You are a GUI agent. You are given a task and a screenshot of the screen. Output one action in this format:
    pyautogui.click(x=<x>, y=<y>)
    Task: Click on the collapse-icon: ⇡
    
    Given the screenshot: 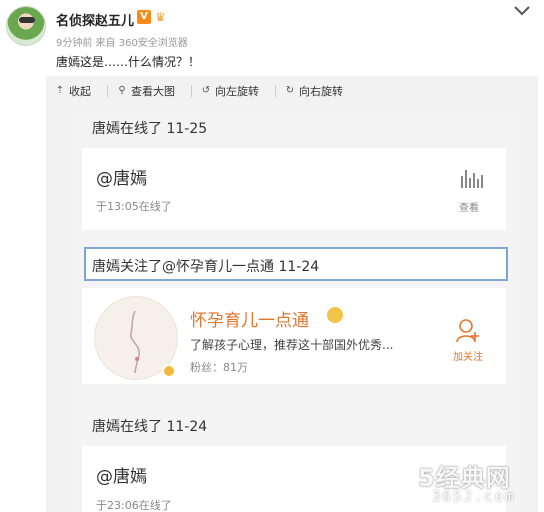 What is the action you would take?
    pyautogui.click(x=60, y=90)
    